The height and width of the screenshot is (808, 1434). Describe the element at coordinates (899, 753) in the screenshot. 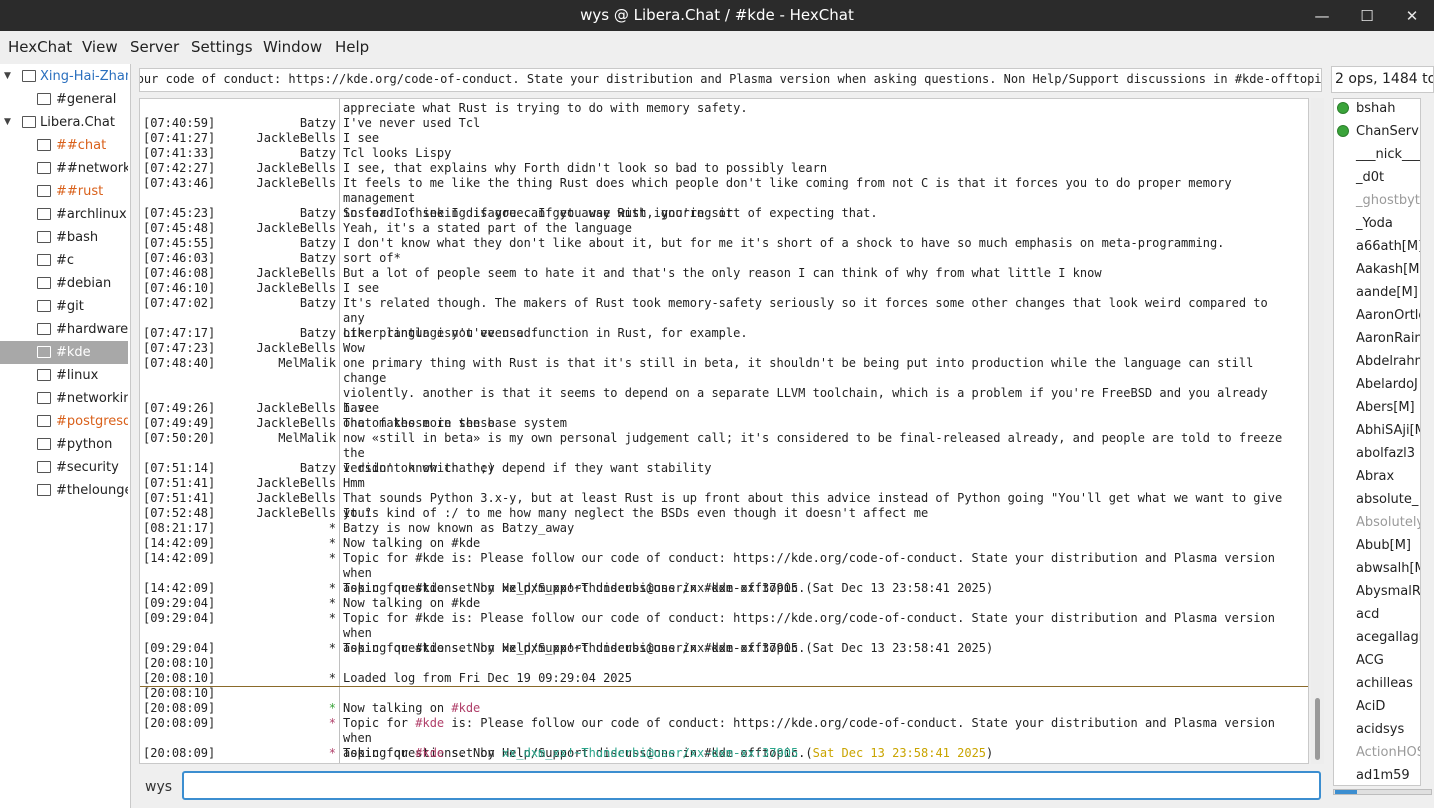

I see `message-segment: Sat Dec 13 23:58:41 2025` at that location.